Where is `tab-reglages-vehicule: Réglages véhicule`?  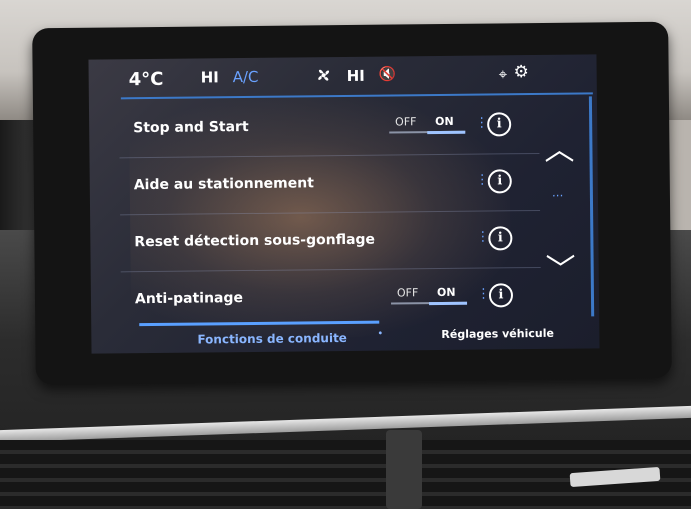
tab-reglages-vehicule: Réglages véhicule is located at coordinates (497, 334).